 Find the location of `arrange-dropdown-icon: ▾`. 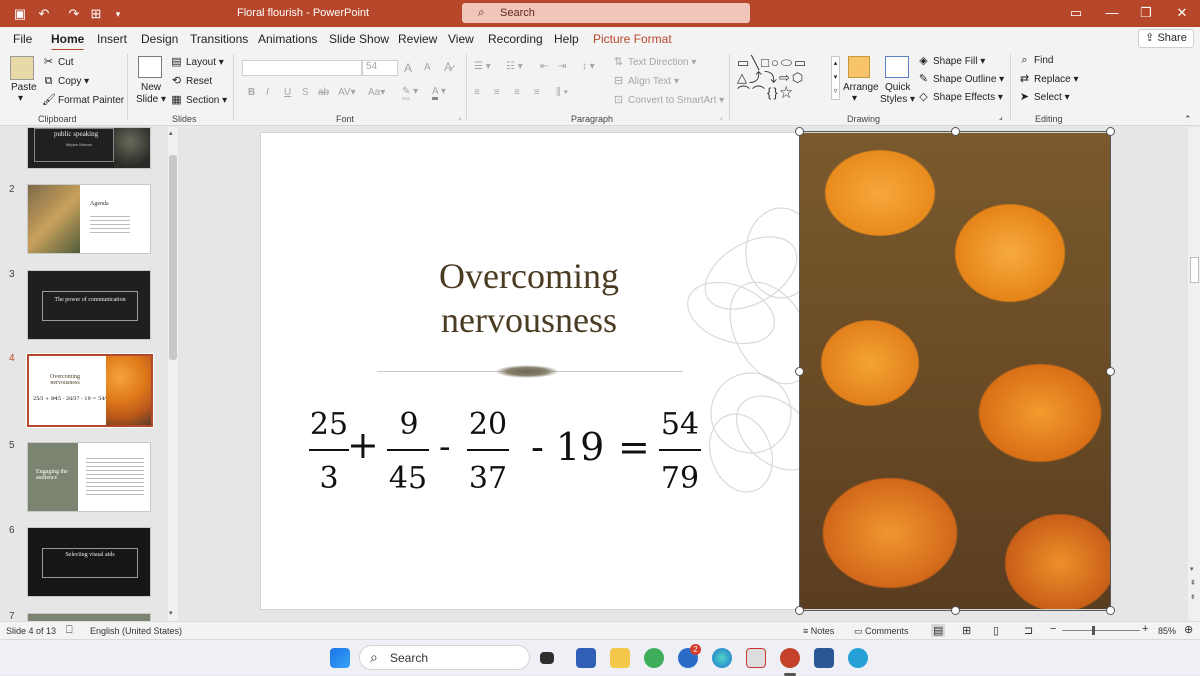

arrange-dropdown-icon: ▾ is located at coordinates (854, 98).